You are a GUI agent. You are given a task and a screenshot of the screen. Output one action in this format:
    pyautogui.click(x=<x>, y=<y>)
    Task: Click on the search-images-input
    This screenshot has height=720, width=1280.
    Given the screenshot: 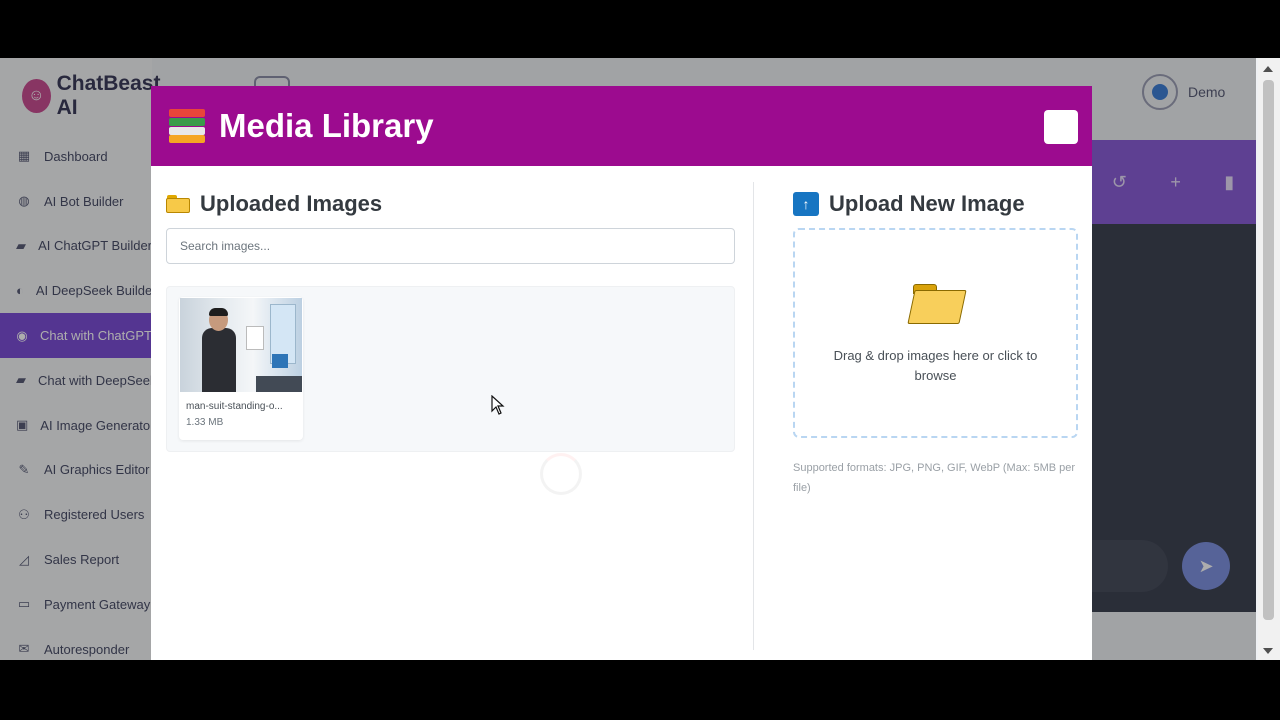 What is the action you would take?
    pyautogui.click(x=450, y=246)
    